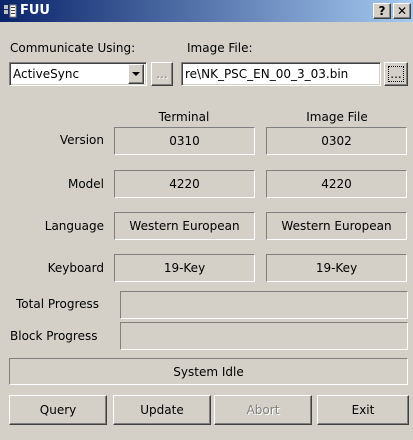  I want to click on total-progress-label: Total Progress, so click(58, 304).